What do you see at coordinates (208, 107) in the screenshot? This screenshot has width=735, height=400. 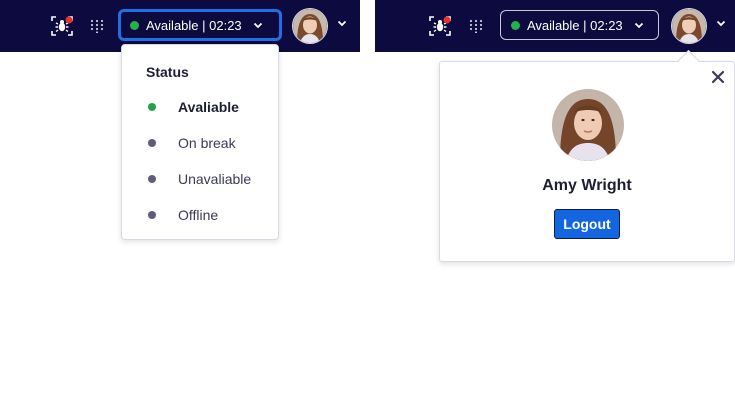 I see `status-option-label: Avaliable` at bounding box center [208, 107].